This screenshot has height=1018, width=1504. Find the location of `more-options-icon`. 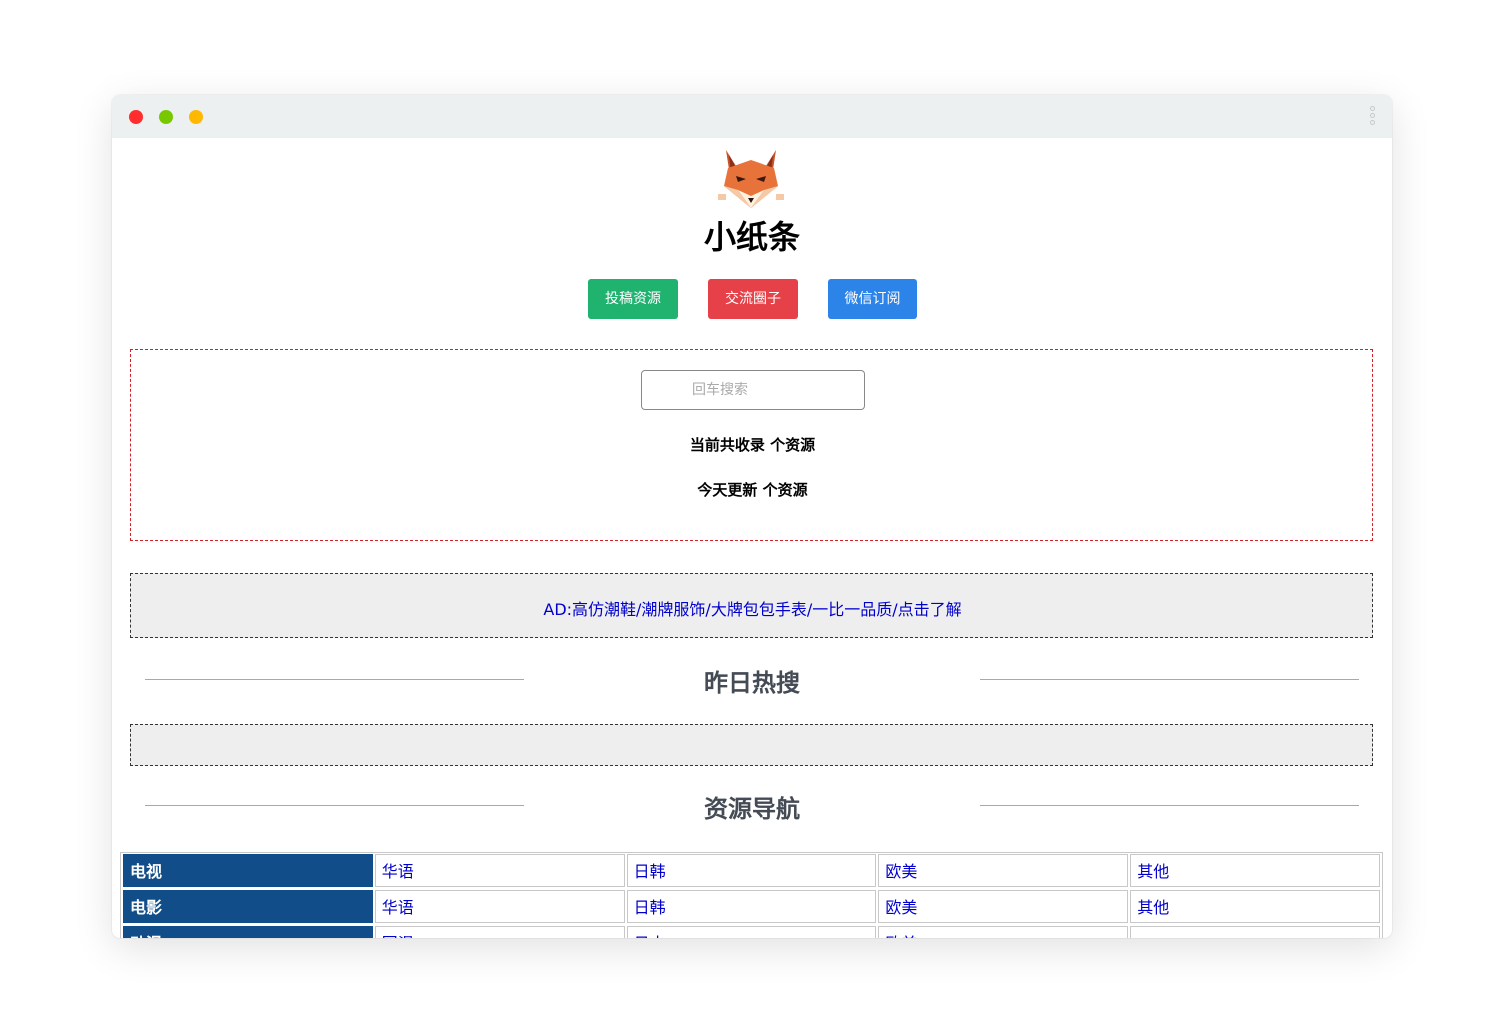

more-options-icon is located at coordinates (1374, 117).